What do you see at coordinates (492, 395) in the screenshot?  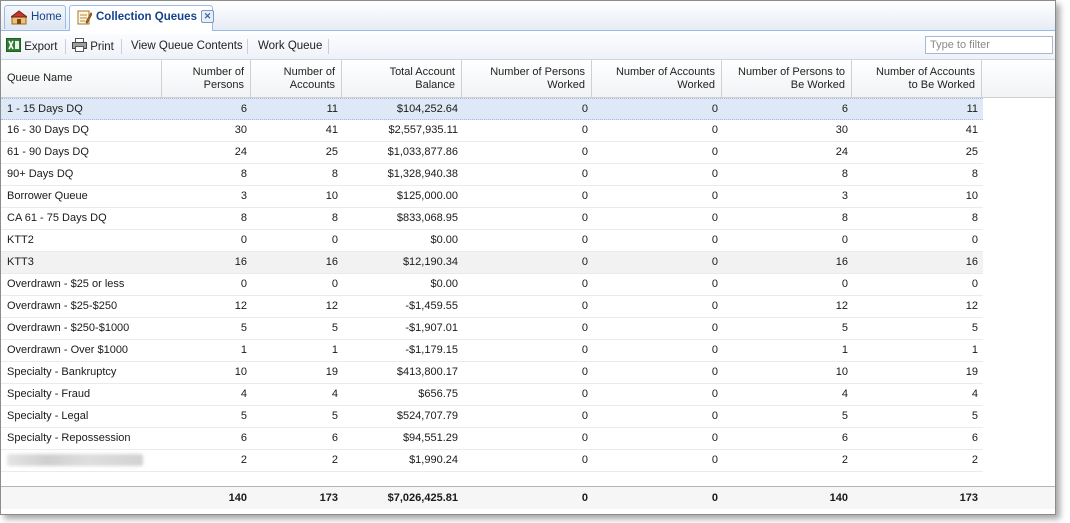 I see `table-row: Specialty - Fraud 4 4 $656.75 0 0 4 4` at bounding box center [492, 395].